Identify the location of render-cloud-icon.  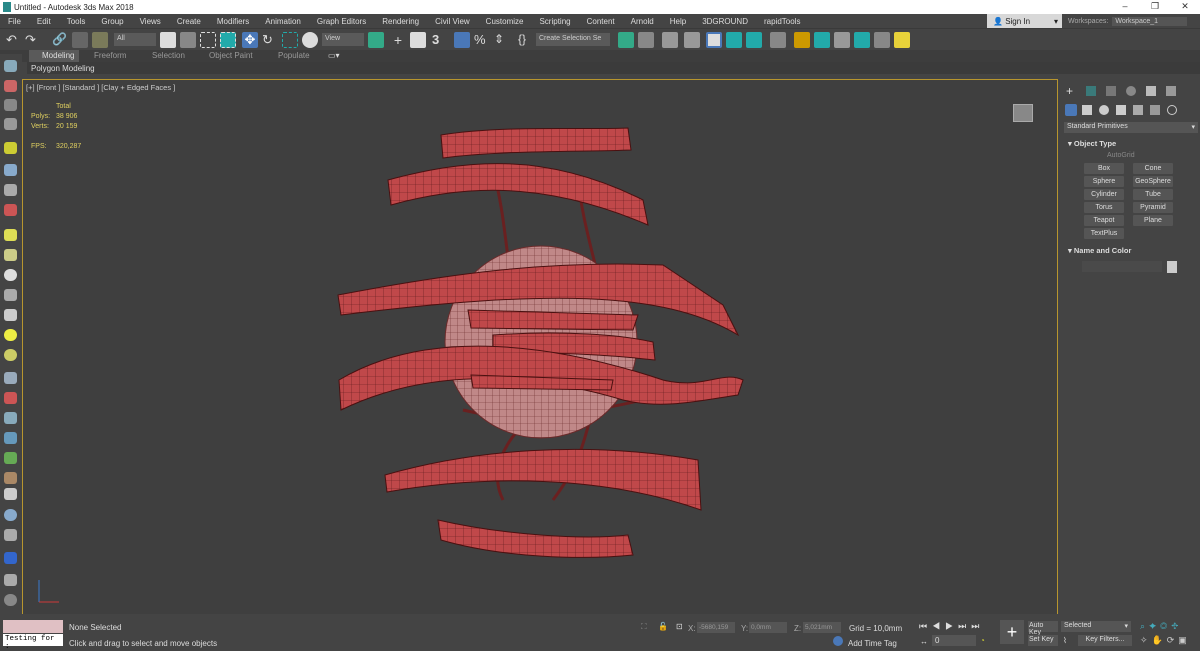
(862, 40).